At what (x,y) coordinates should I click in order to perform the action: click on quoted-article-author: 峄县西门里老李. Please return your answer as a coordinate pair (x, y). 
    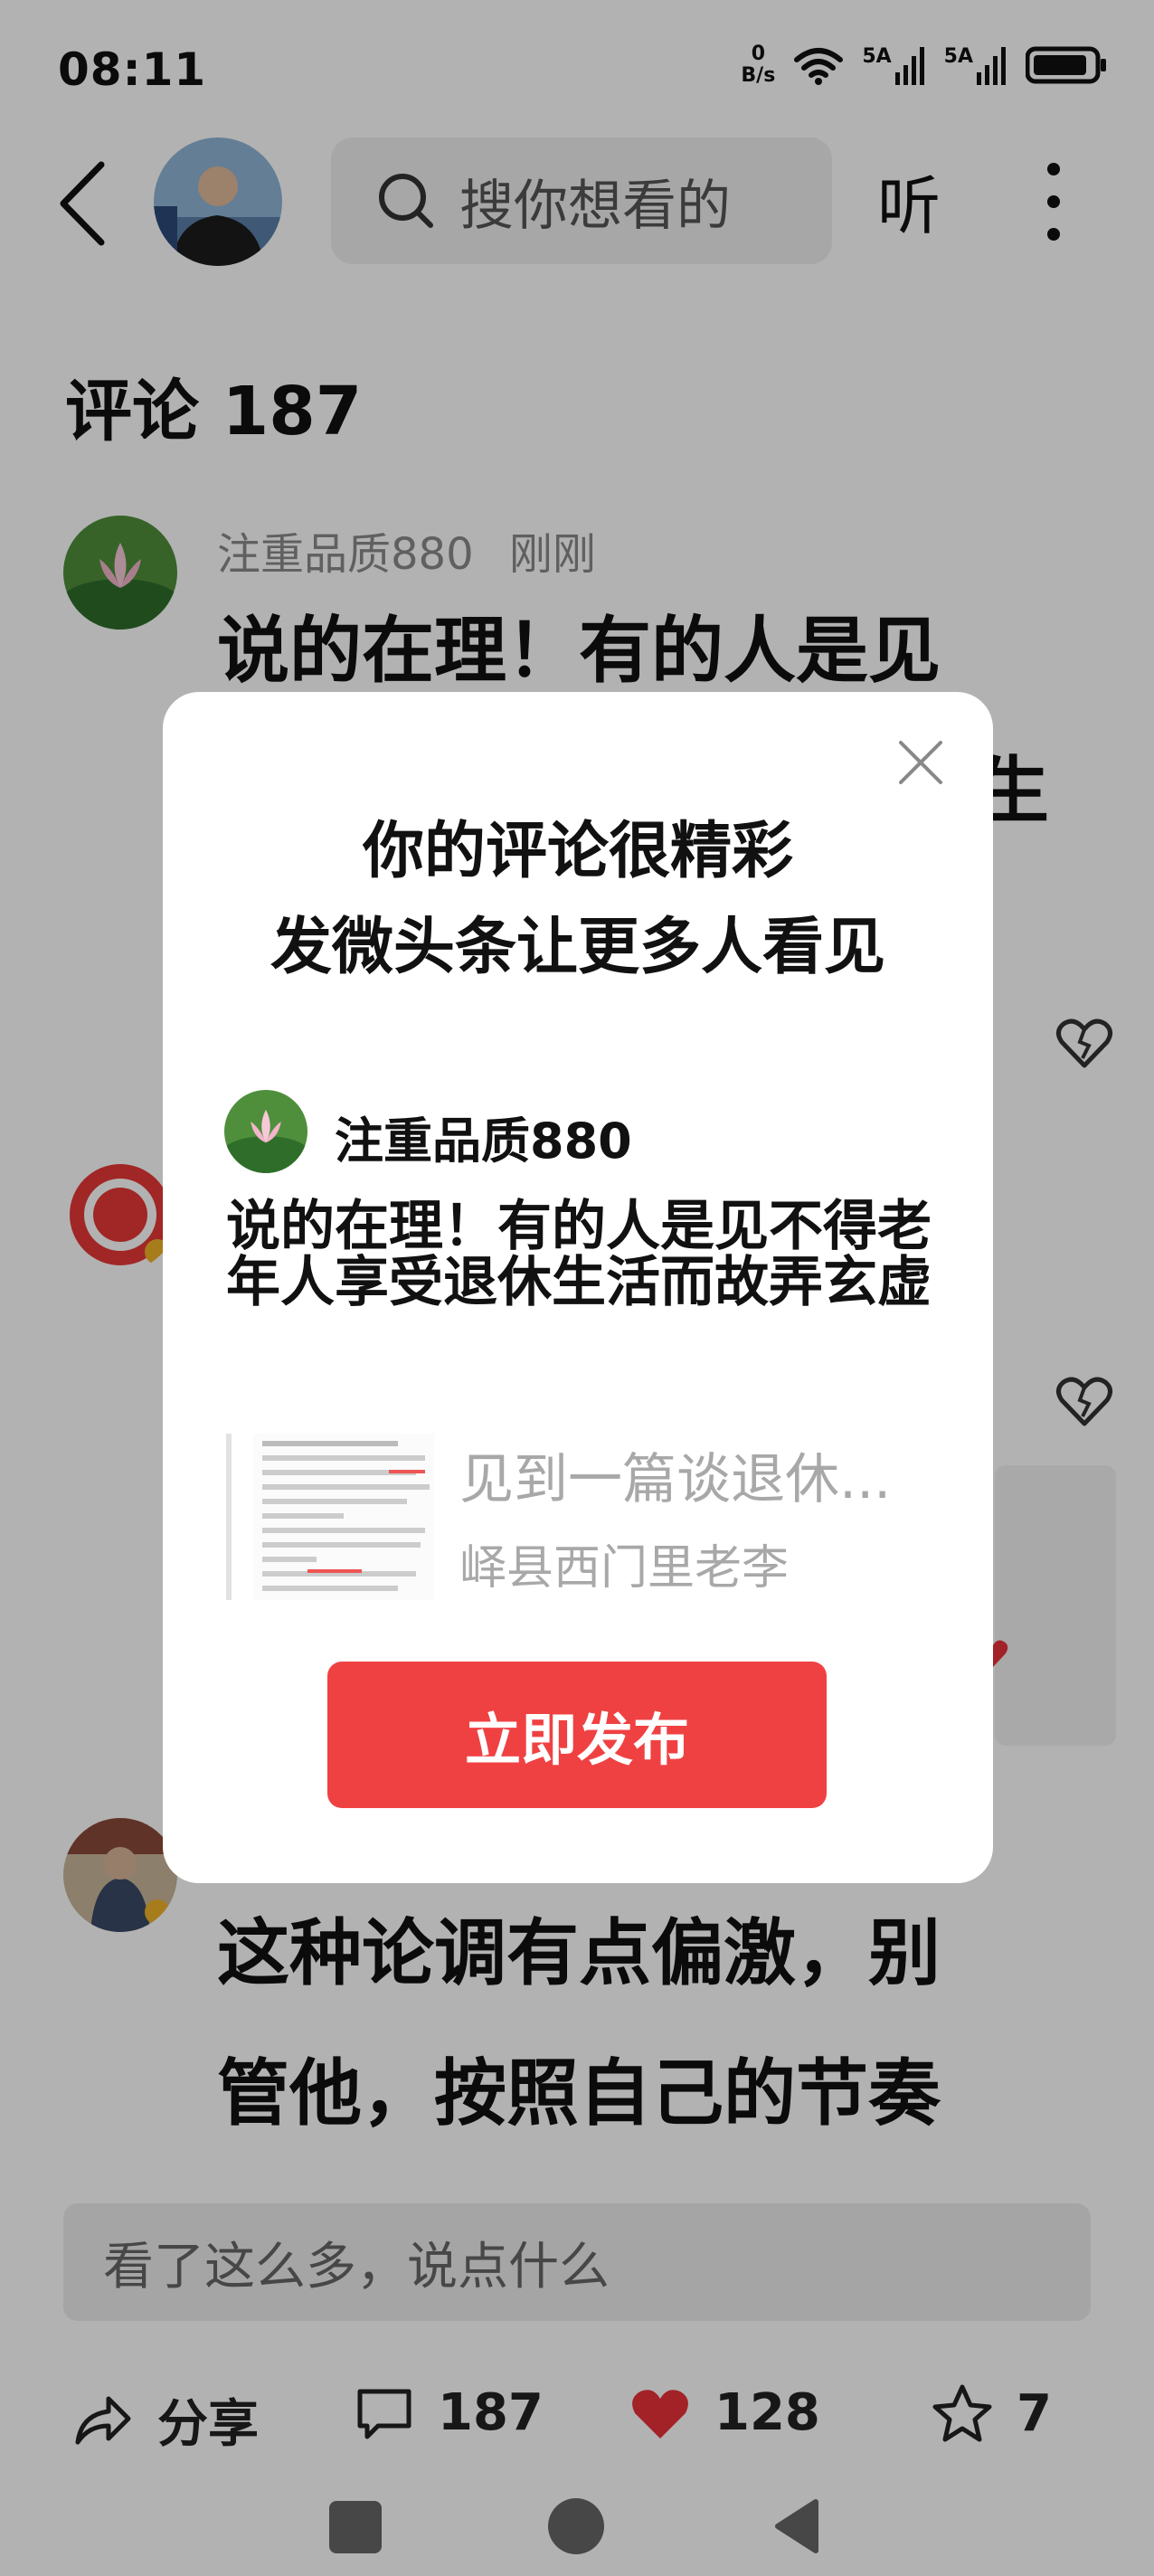
    Looking at the image, I should click on (624, 1568).